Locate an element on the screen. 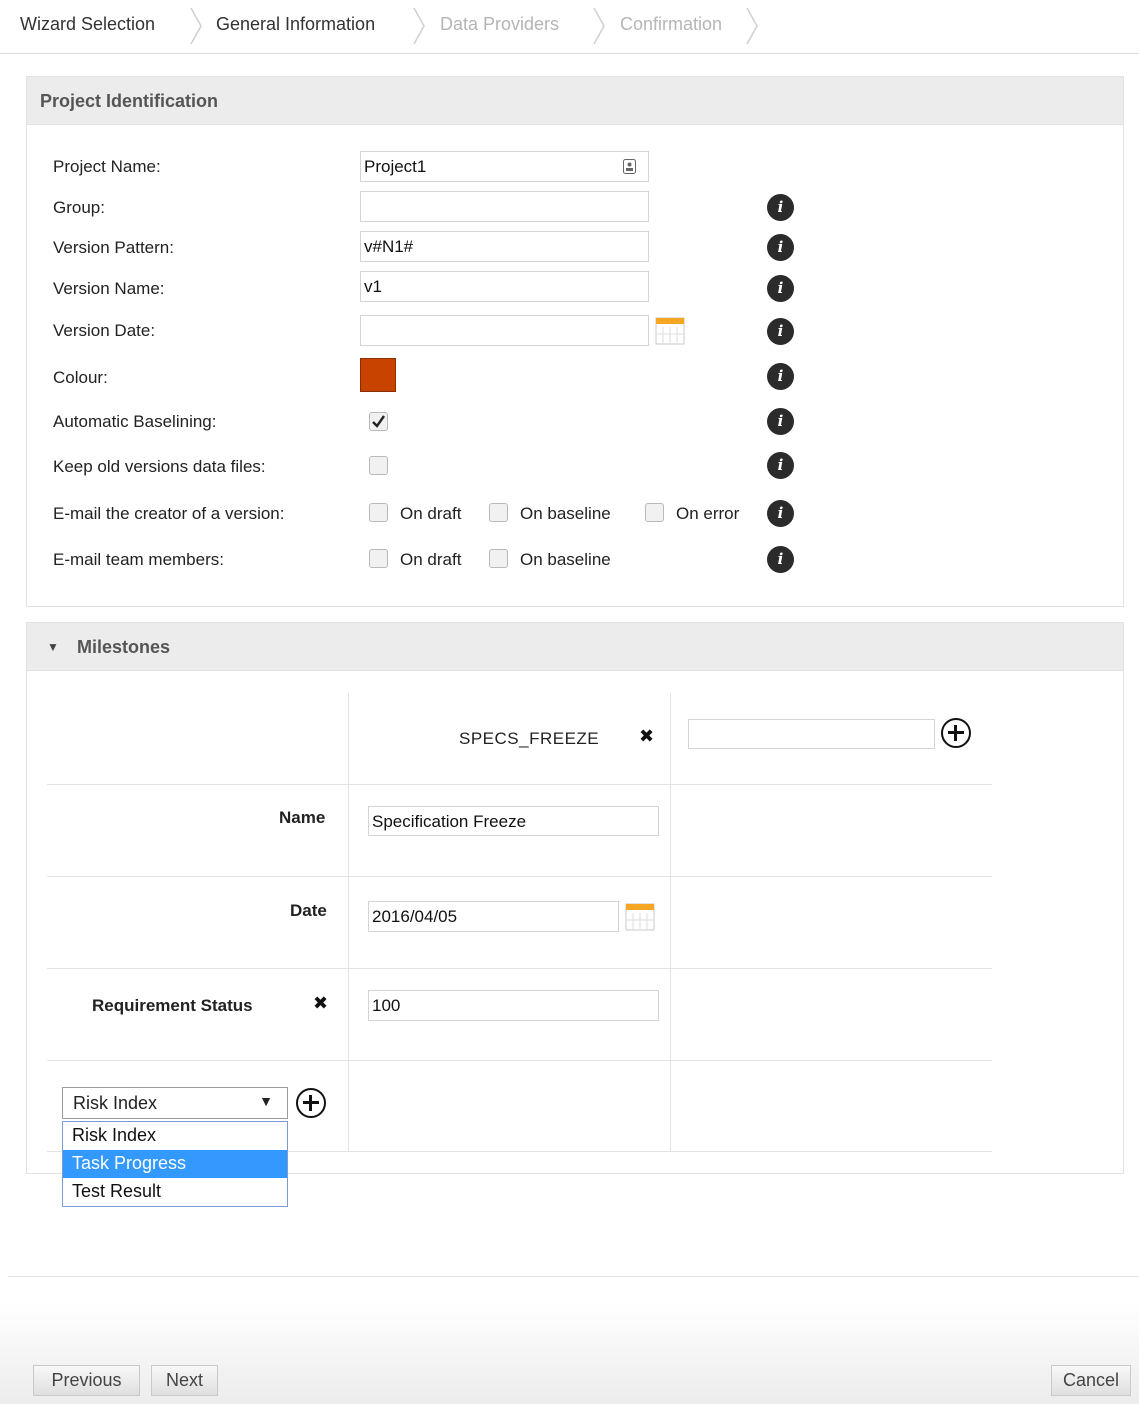  project-name-label: Project Name: is located at coordinates (107, 166).